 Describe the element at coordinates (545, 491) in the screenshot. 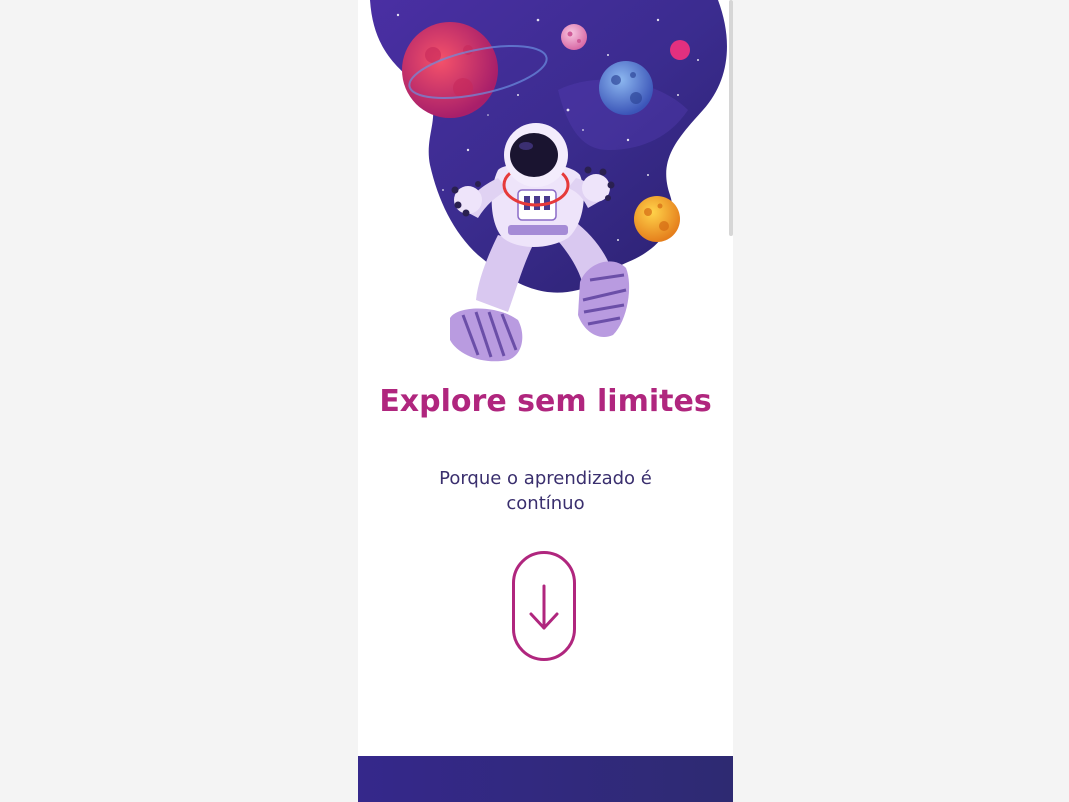

I see `page-subtitle: Porque o aprendizado é contínuo` at that location.